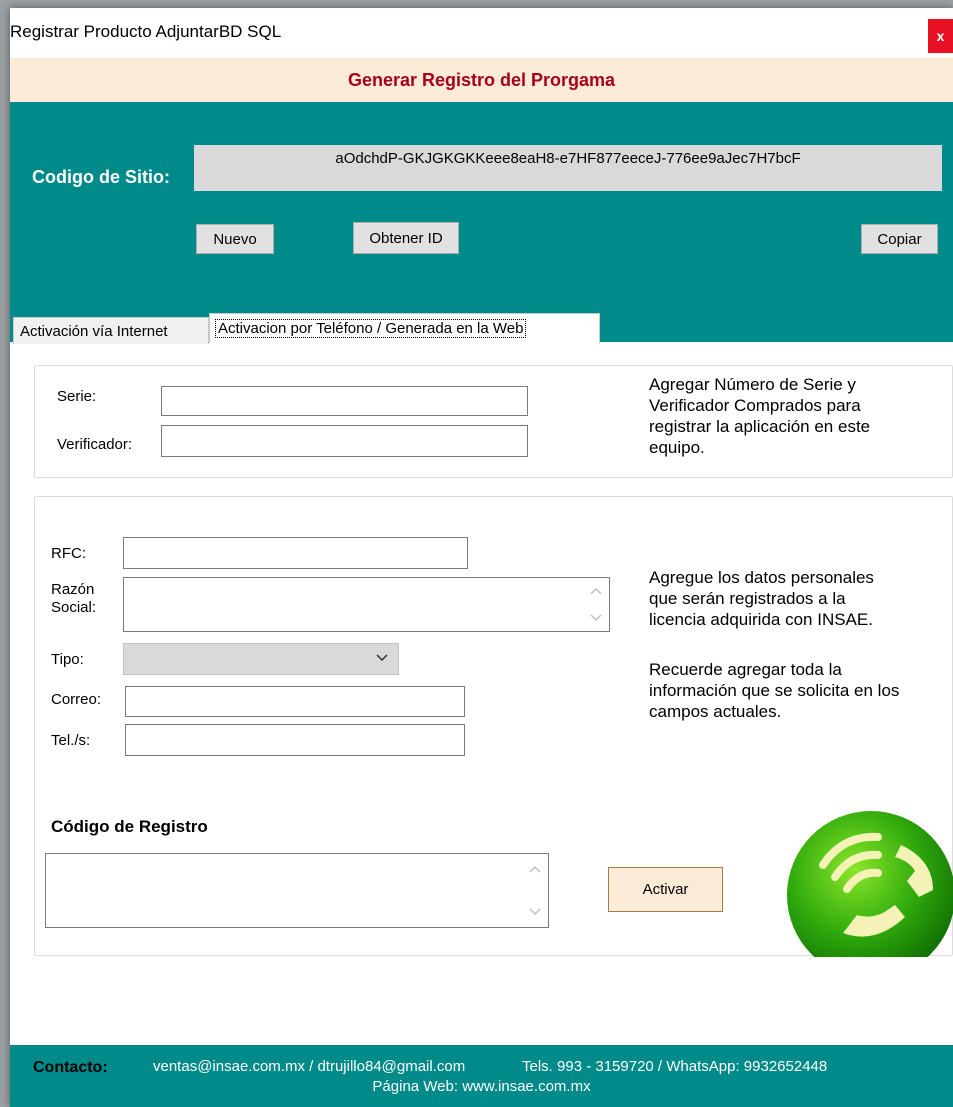 The image size is (953, 1107). Describe the element at coordinates (297, 890) in the screenshot. I see `registration-code-textarea` at that location.